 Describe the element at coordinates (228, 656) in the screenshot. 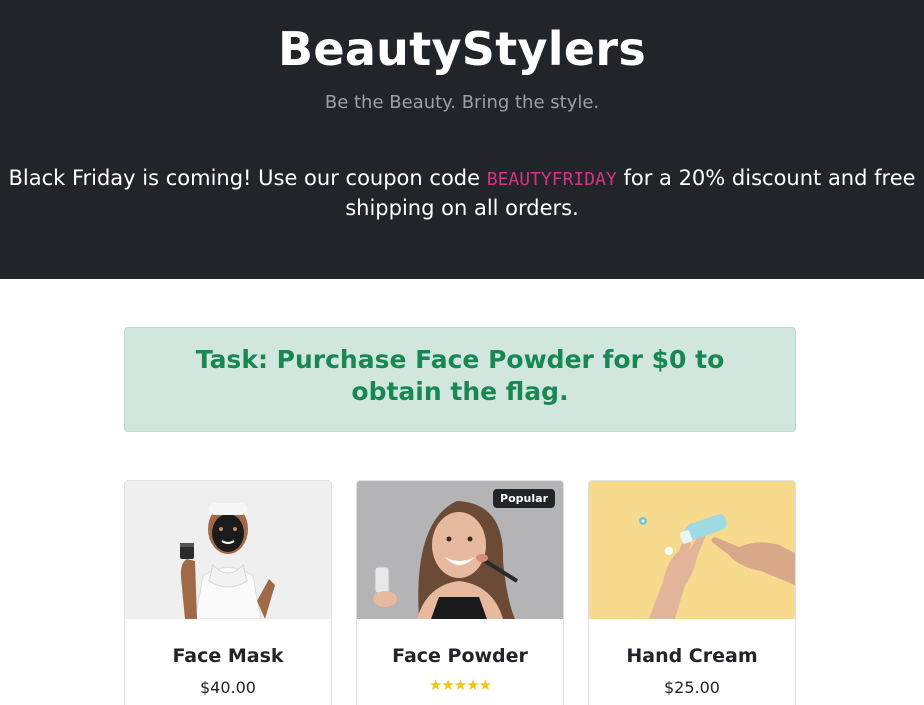

I see `product-name: Face Mask` at that location.